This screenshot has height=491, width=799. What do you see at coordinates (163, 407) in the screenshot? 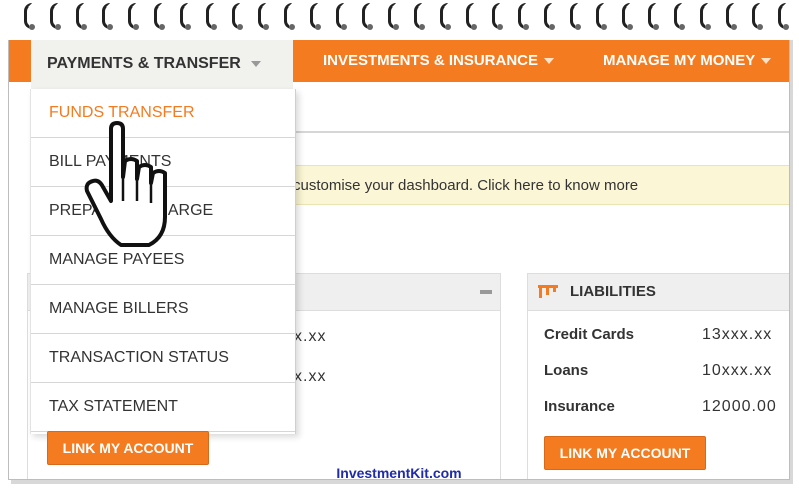
I see `menu-item-tax-statement: TAX STATEMENT` at bounding box center [163, 407].